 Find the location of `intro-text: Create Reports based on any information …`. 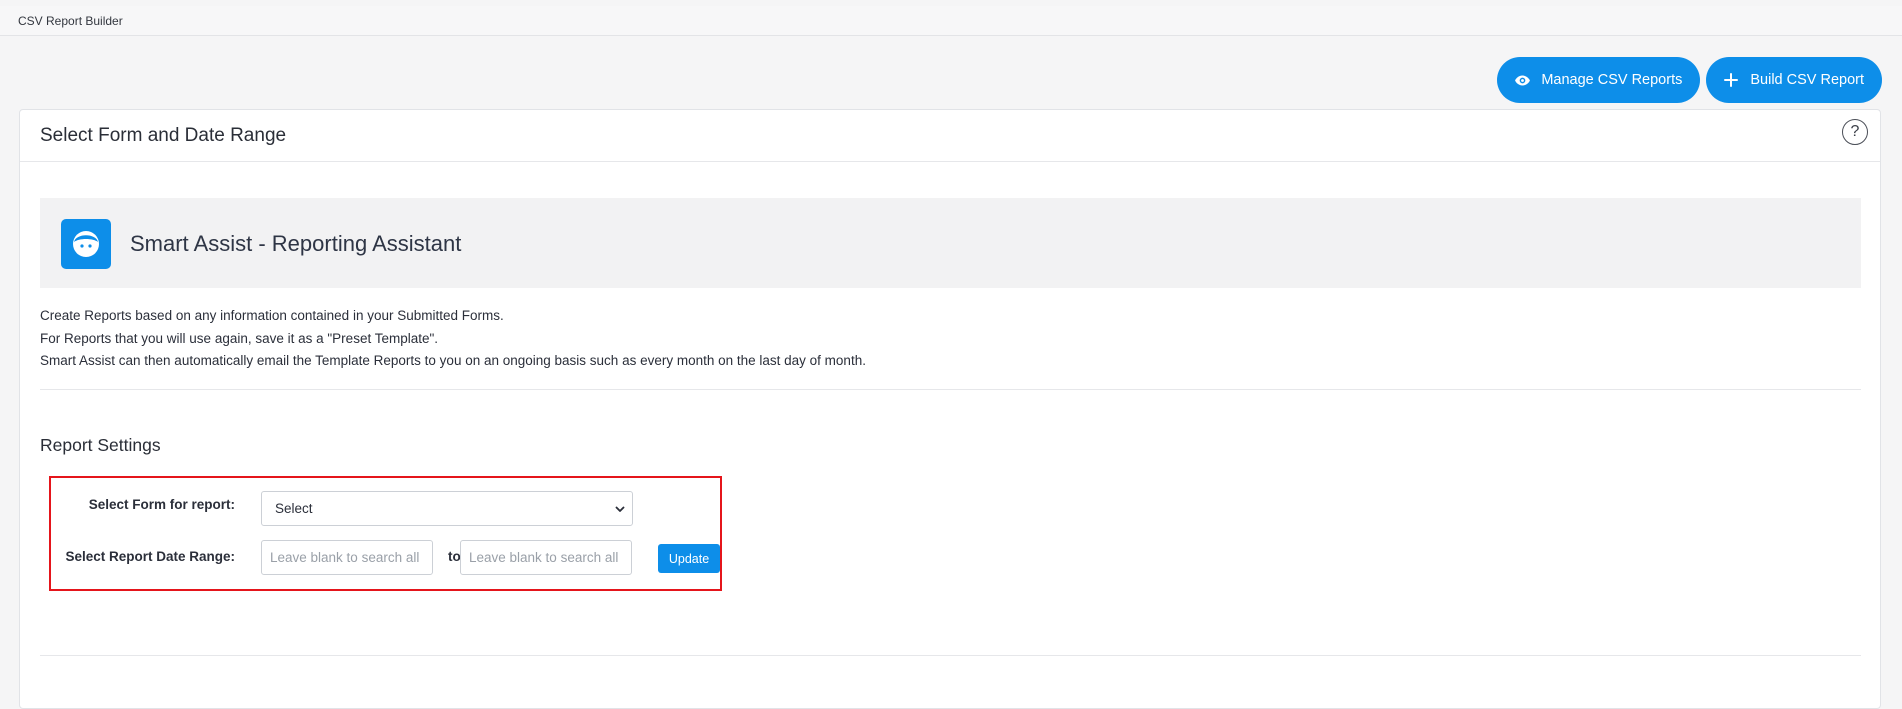

intro-text: Create Reports based on any information … is located at coordinates (453, 339).